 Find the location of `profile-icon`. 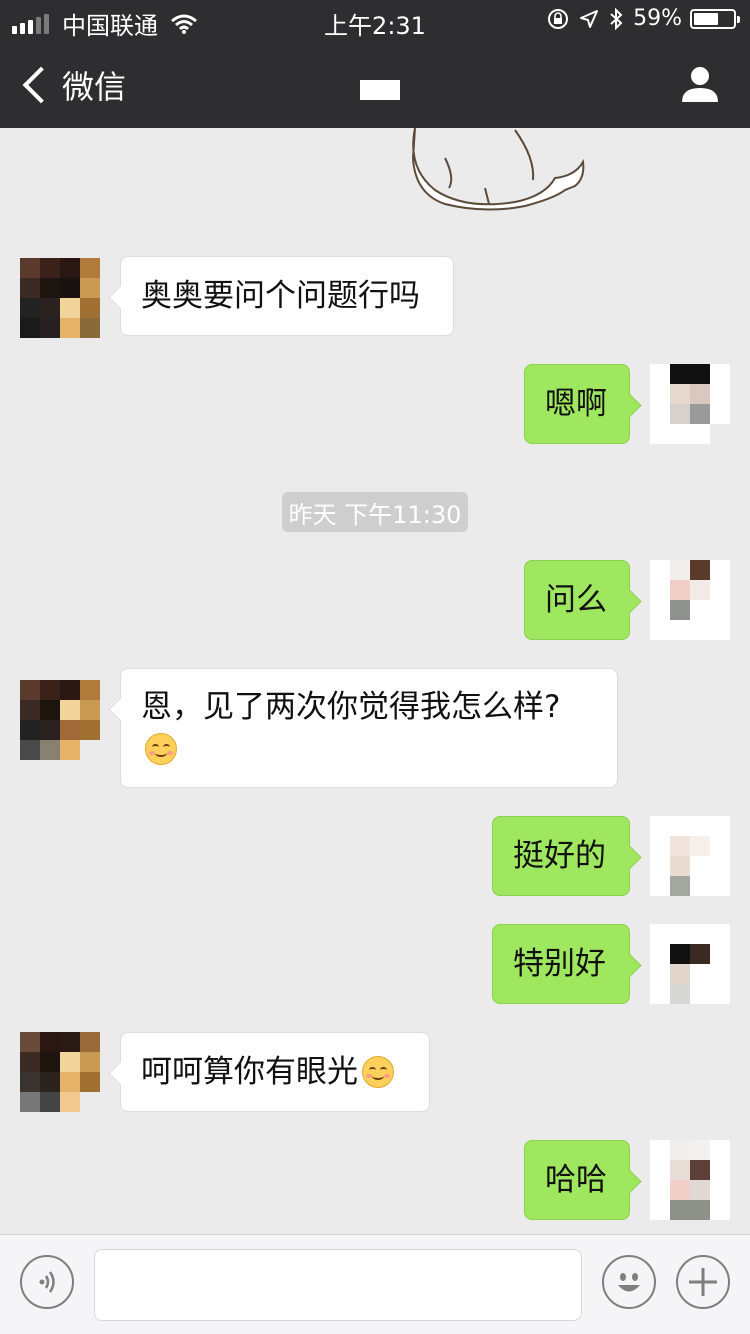

profile-icon is located at coordinates (700, 84).